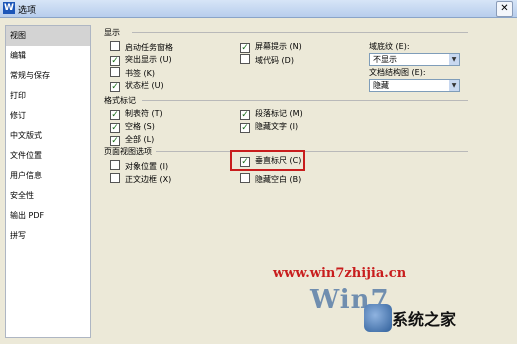 The width and height of the screenshot is (517, 344). Describe the element at coordinates (267, 160) in the screenshot. I see `highlight-annotation-box` at that location.